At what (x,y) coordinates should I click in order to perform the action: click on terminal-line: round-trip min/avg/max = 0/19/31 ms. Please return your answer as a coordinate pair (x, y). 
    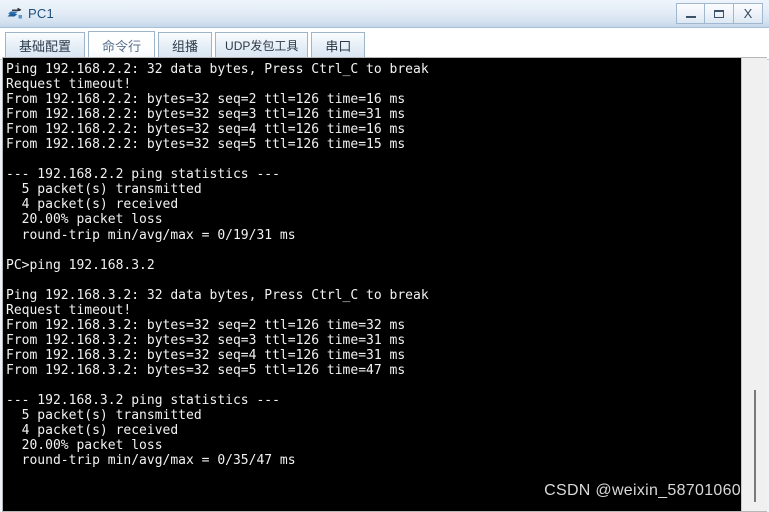
    Looking at the image, I should click on (151, 235).